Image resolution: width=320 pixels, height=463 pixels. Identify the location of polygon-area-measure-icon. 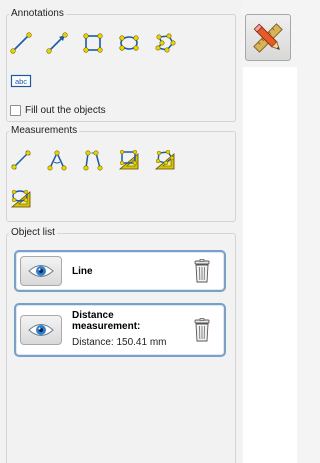
(164, 159).